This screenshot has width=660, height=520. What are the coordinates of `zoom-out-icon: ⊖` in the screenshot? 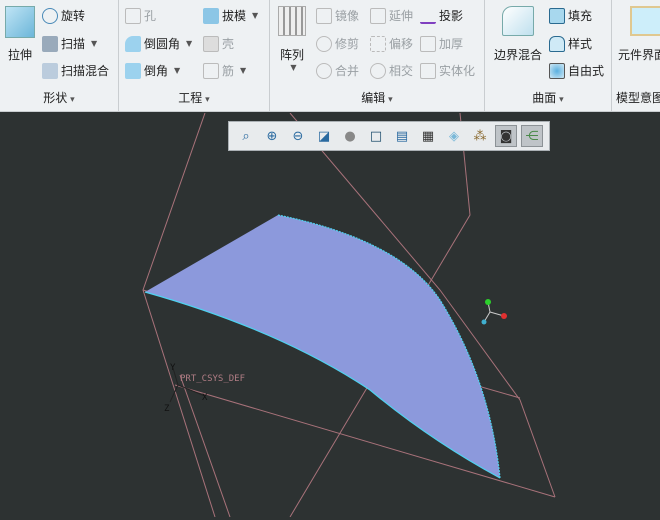 It's located at (298, 136).